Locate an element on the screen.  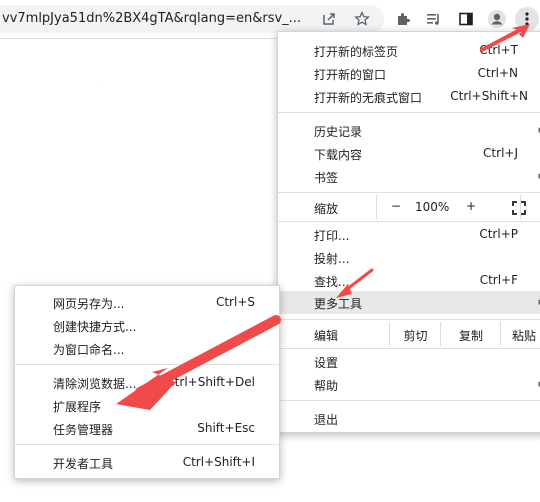
menu-item-label: 退出 is located at coordinates (326, 420).